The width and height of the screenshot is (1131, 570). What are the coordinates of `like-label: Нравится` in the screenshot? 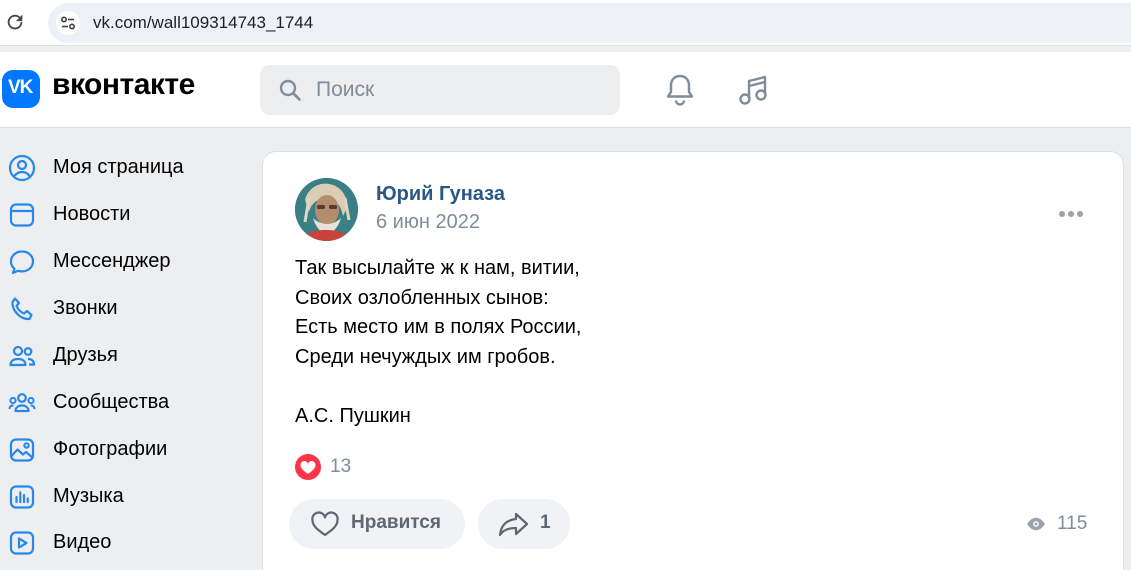 It's located at (396, 522).